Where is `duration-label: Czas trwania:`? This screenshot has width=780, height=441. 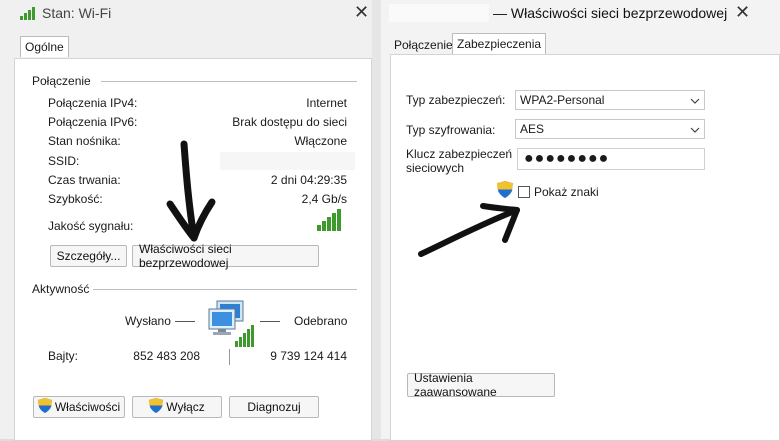
duration-label: Czas trwania: is located at coordinates (84, 180).